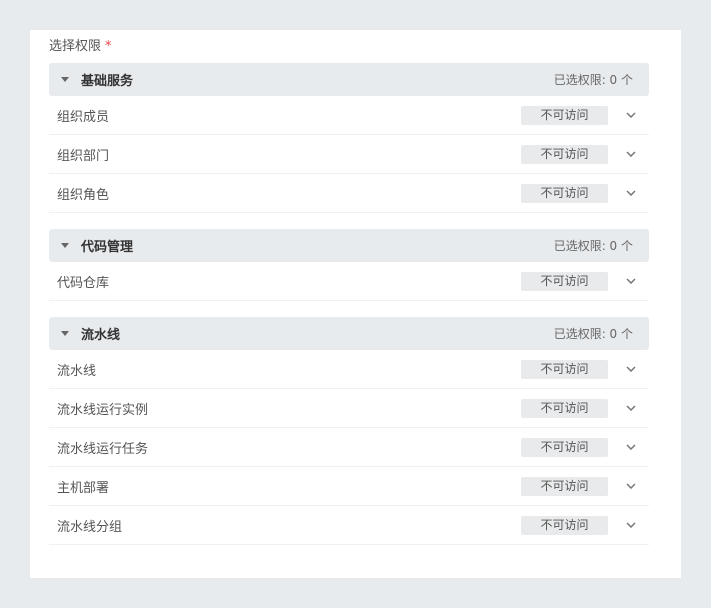  What do you see at coordinates (77, 371) in the screenshot?
I see `permission-label: 流水线` at bounding box center [77, 371].